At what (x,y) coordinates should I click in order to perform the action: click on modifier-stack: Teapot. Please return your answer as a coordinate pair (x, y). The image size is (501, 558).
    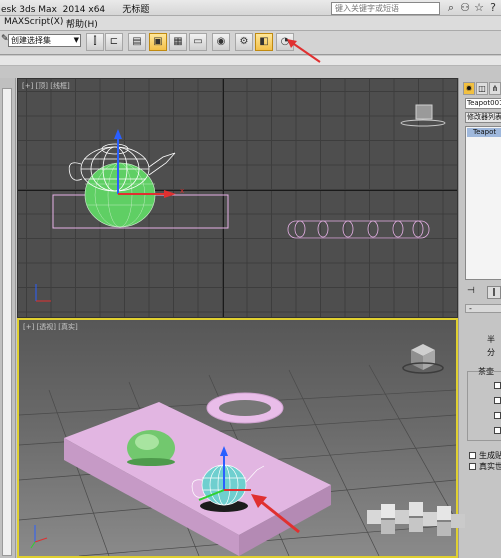
    Looking at the image, I should click on (483, 203).